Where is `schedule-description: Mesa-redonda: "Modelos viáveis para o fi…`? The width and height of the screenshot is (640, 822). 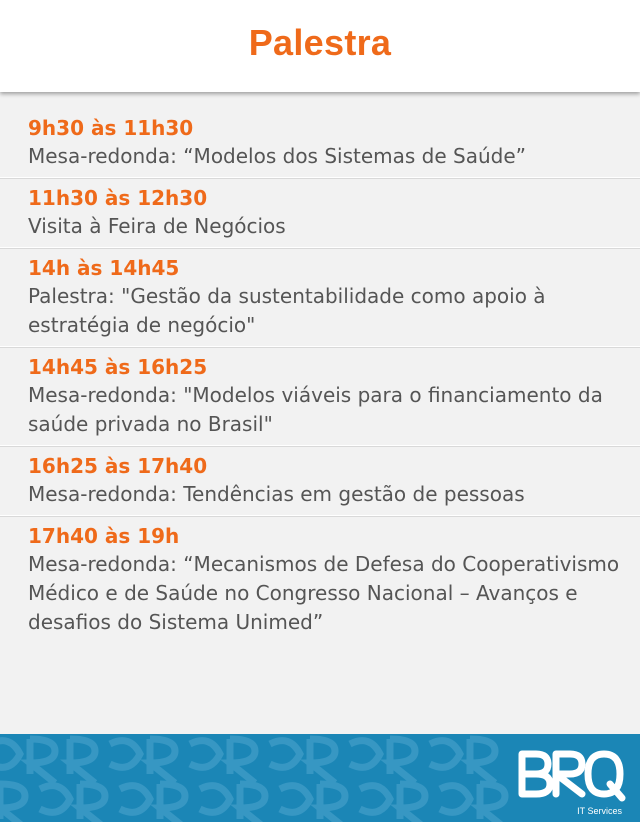
schedule-description: Mesa-redonda: "Modelos viáveis para o fi… is located at coordinates (315, 409).